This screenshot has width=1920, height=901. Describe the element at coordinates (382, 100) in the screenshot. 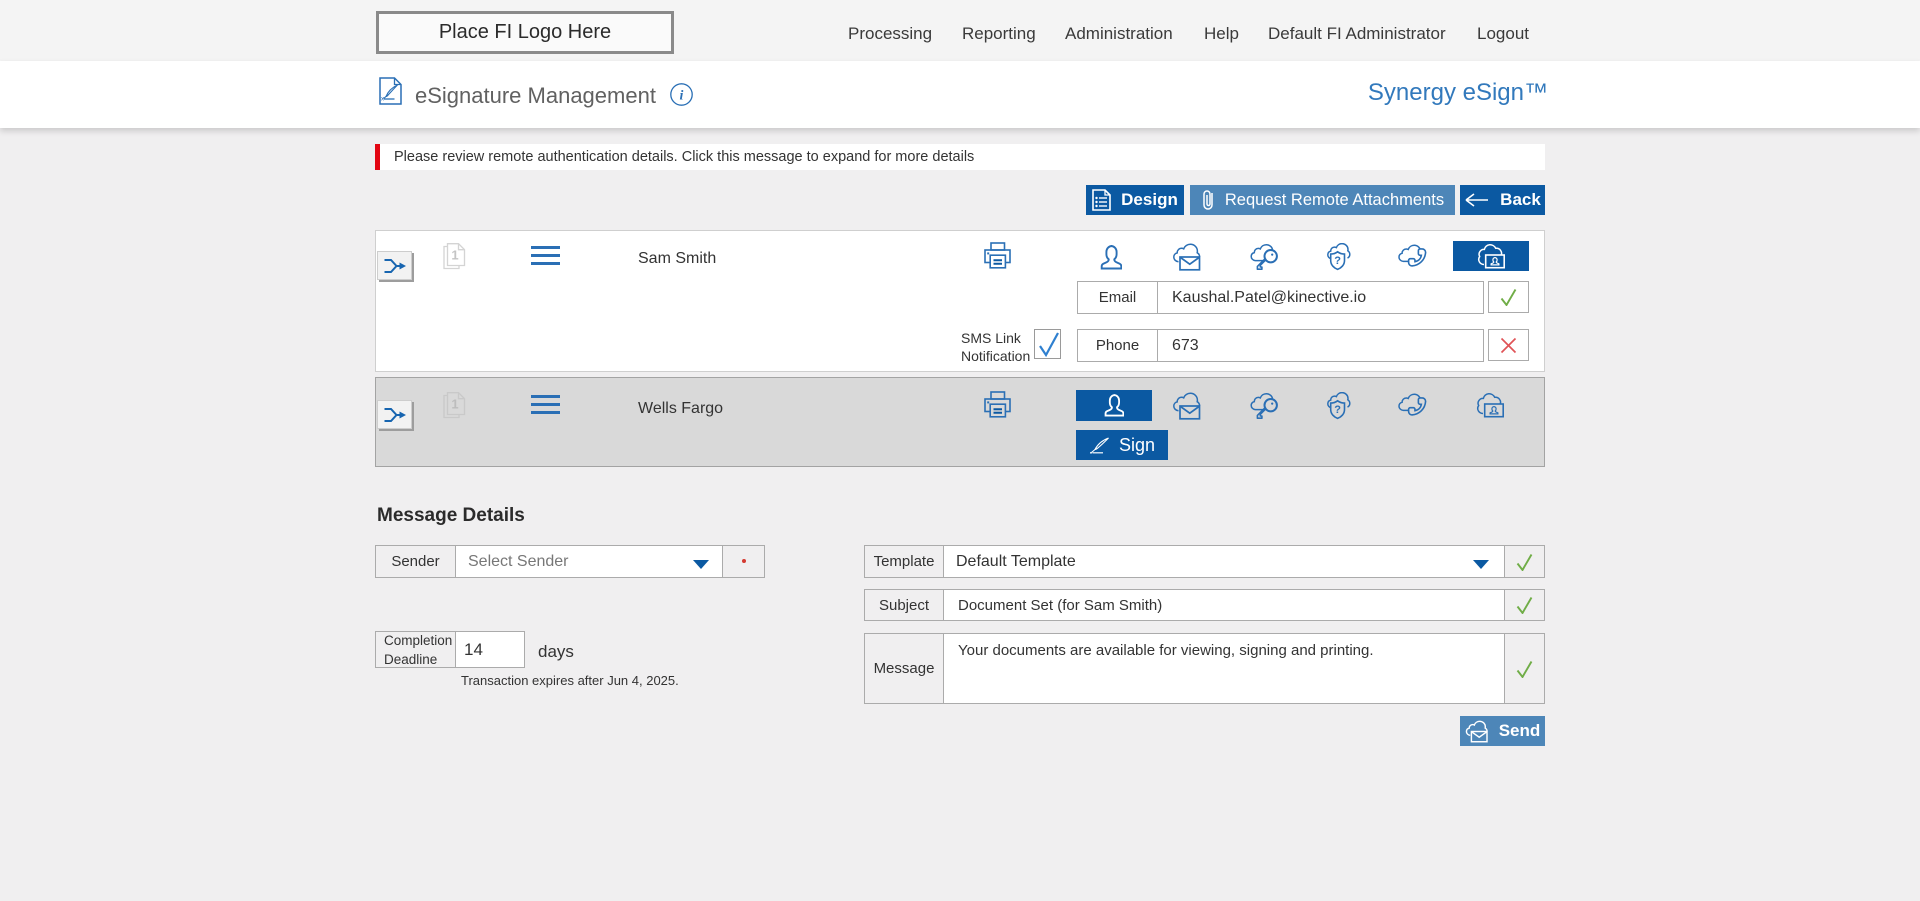

I see `svg-text: x` at that location.